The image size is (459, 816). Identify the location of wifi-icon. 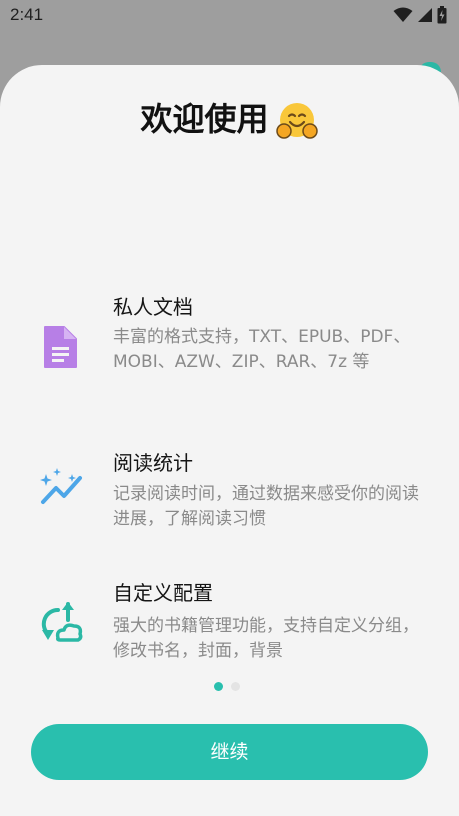
(403, 17).